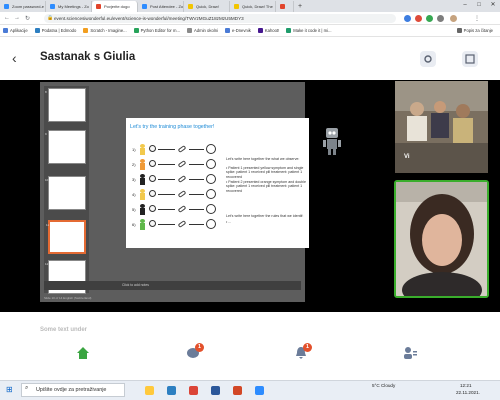  I want to click on page-title: Sastanak s Giulia, so click(88, 57).